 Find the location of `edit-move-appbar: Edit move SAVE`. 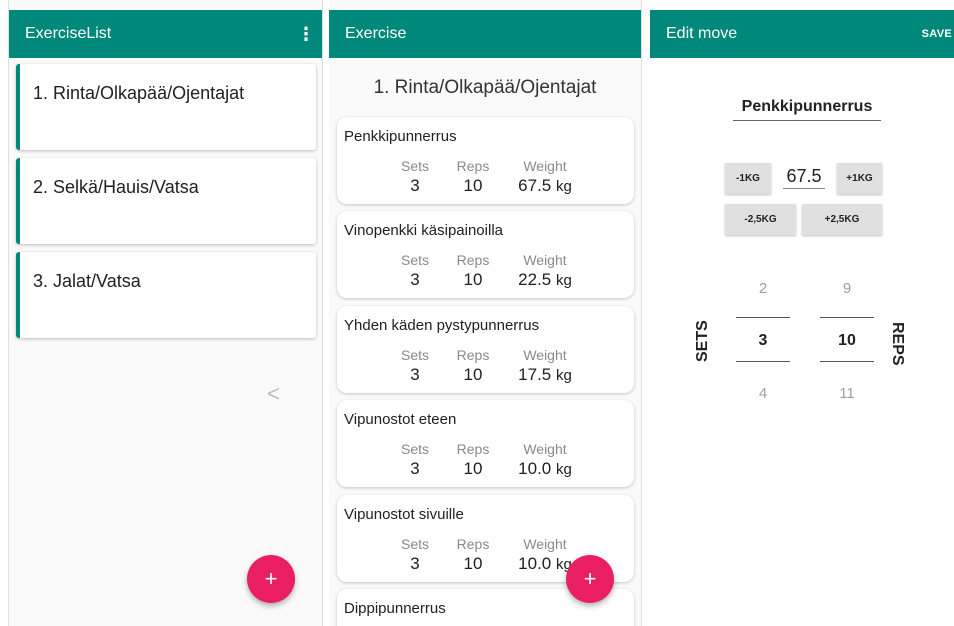

edit-move-appbar: Edit move SAVE is located at coordinates (802, 34).